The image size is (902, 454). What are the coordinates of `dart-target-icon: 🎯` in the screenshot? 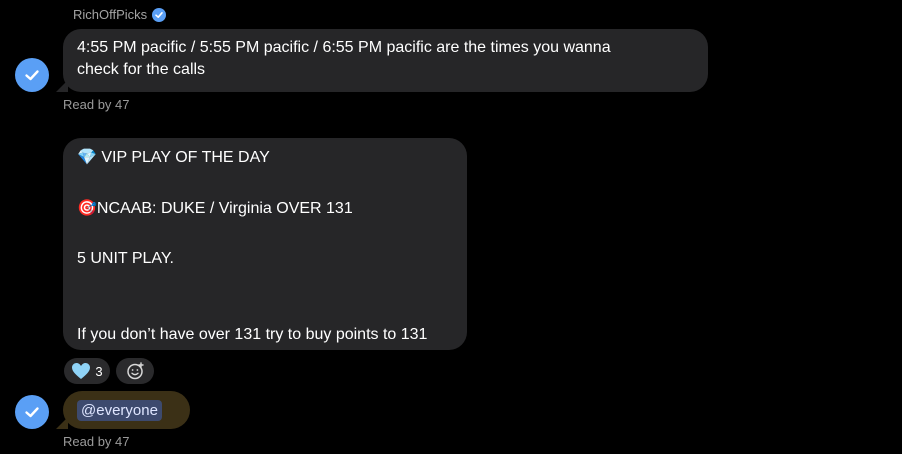 It's located at (87, 207).